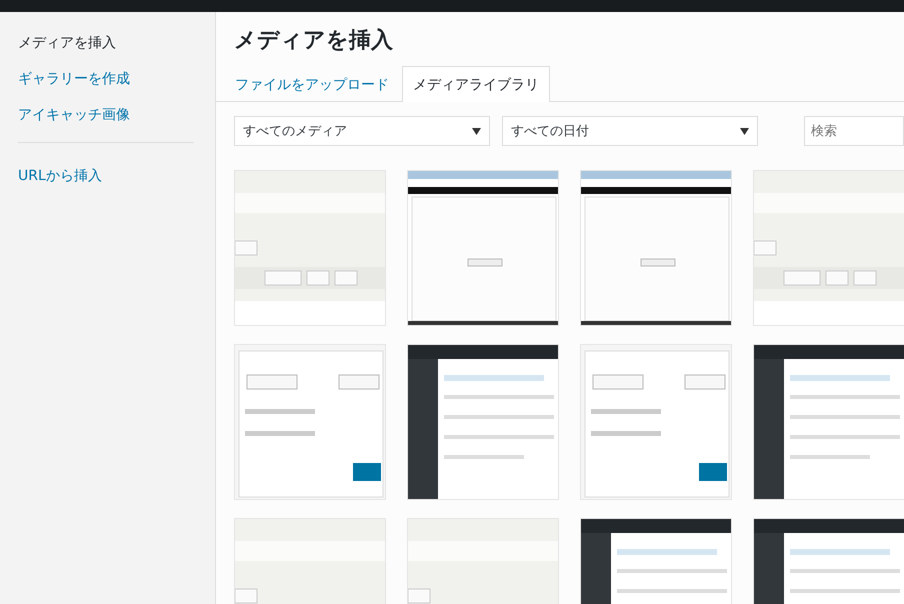 The width and height of the screenshot is (904, 604). What do you see at coordinates (630, 131) in the screenshot?
I see `filter-dropdown: すべての日付` at bounding box center [630, 131].